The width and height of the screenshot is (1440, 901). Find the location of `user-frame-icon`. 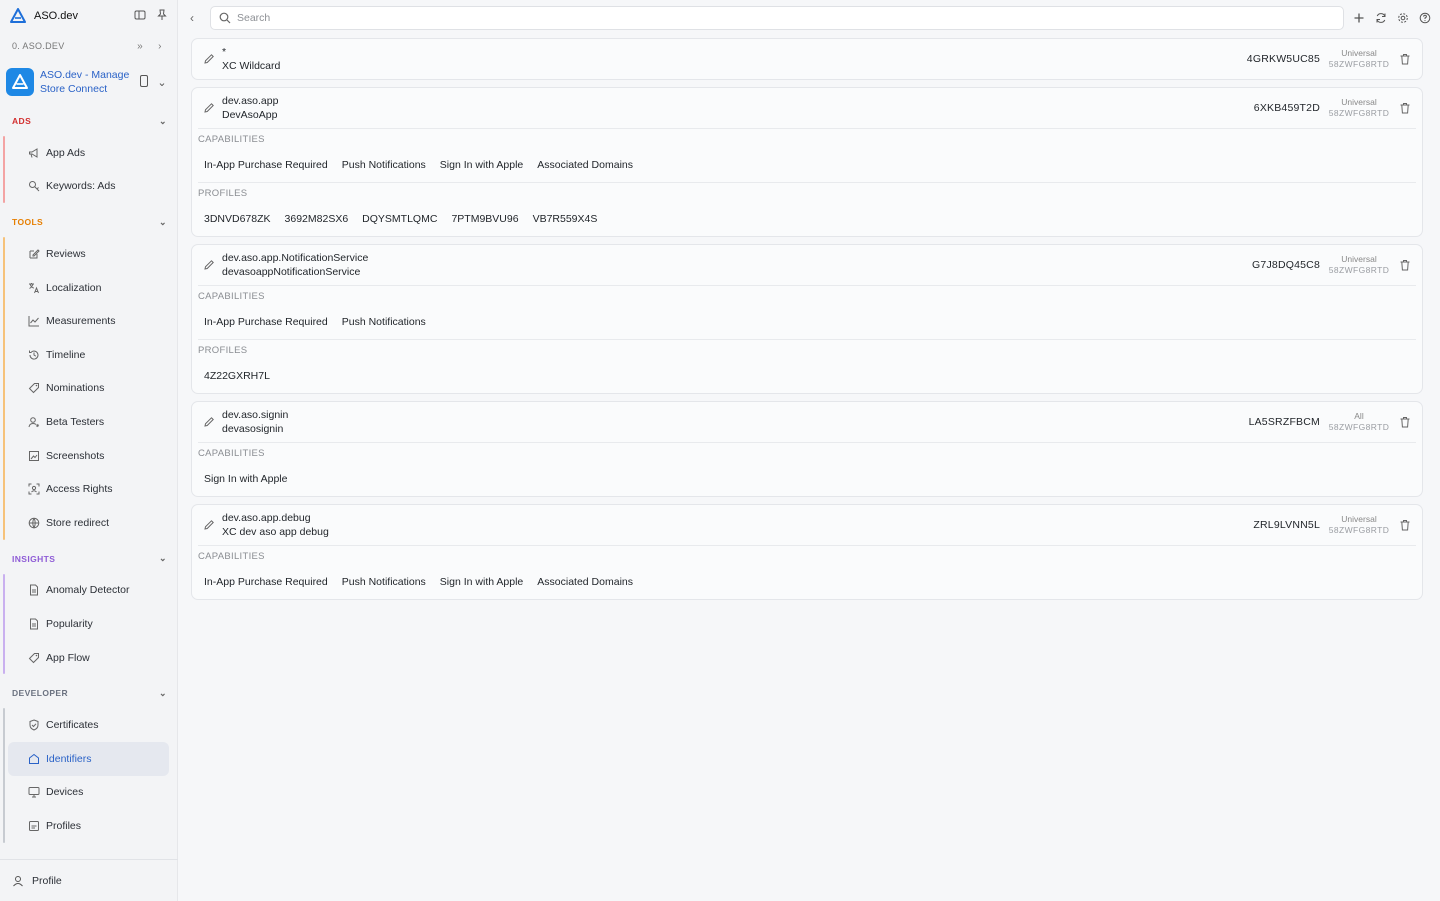

user-frame-icon is located at coordinates (34, 489).